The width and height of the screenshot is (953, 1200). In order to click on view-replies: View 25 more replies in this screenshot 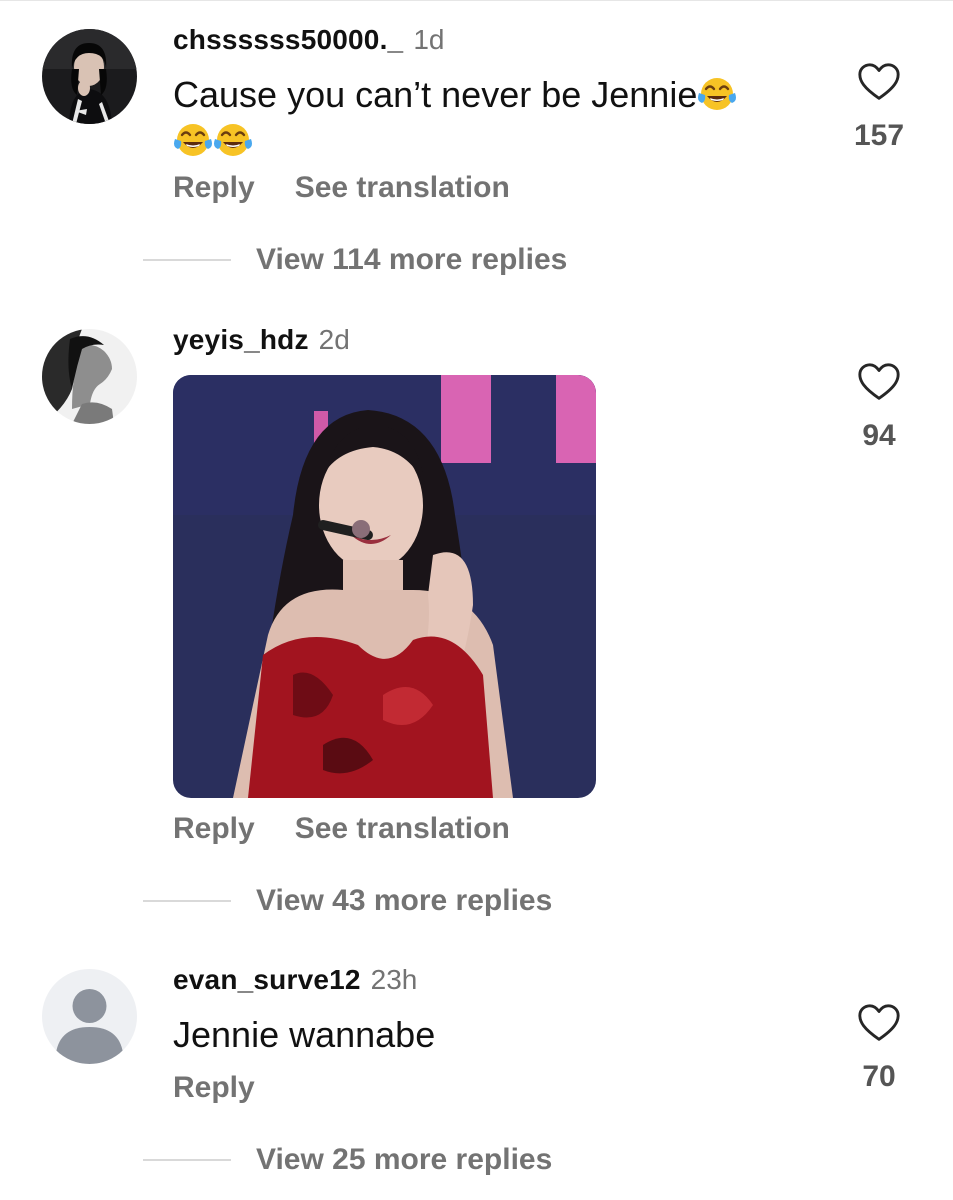, I will do `click(347, 1160)`.